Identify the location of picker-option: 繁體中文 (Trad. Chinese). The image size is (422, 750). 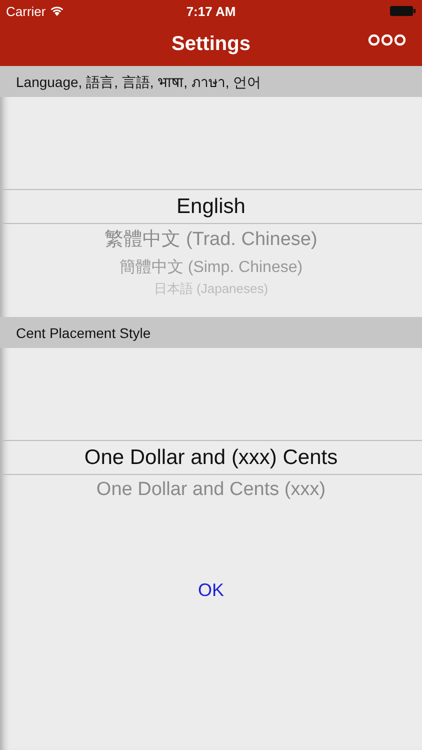
(211, 239).